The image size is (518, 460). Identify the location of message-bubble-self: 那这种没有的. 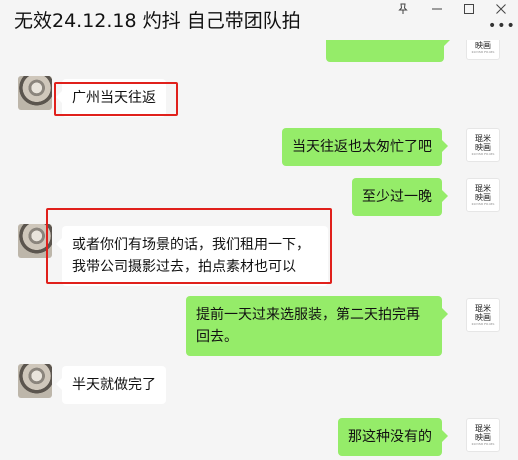
(393, 437).